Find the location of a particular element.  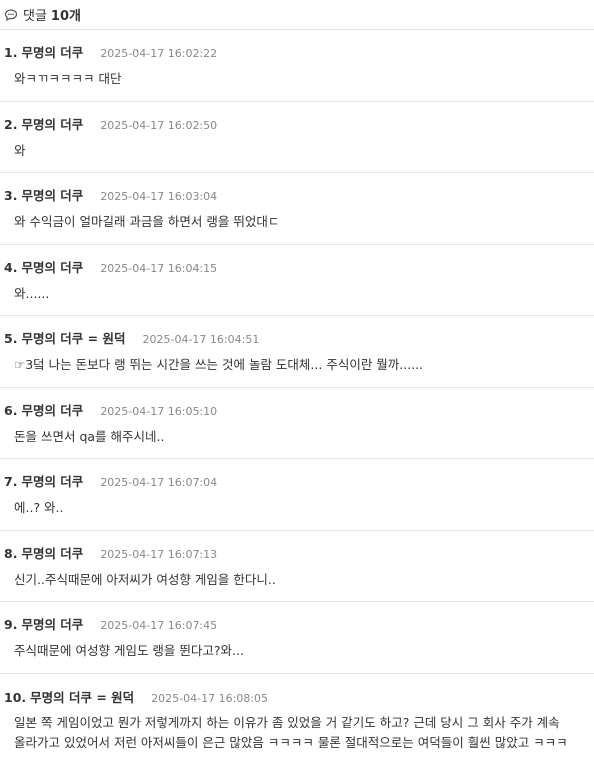

comment-timestamp: 2025-04-17 16:03:04 is located at coordinates (159, 196).